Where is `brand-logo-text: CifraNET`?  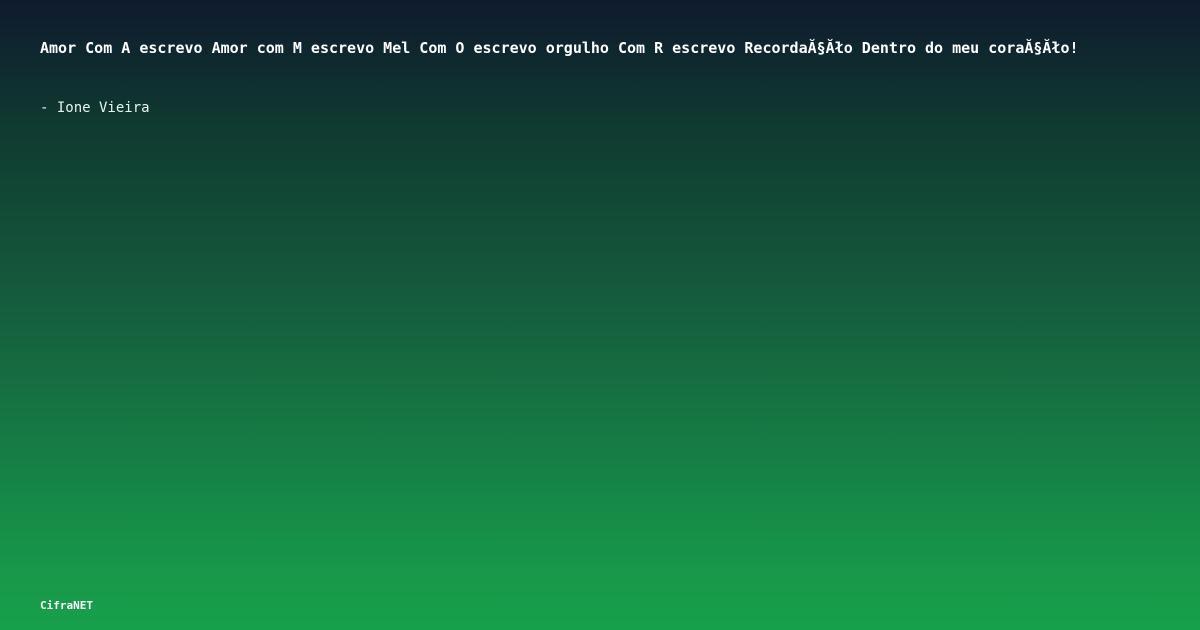 brand-logo-text: CifraNET is located at coordinates (66, 605).